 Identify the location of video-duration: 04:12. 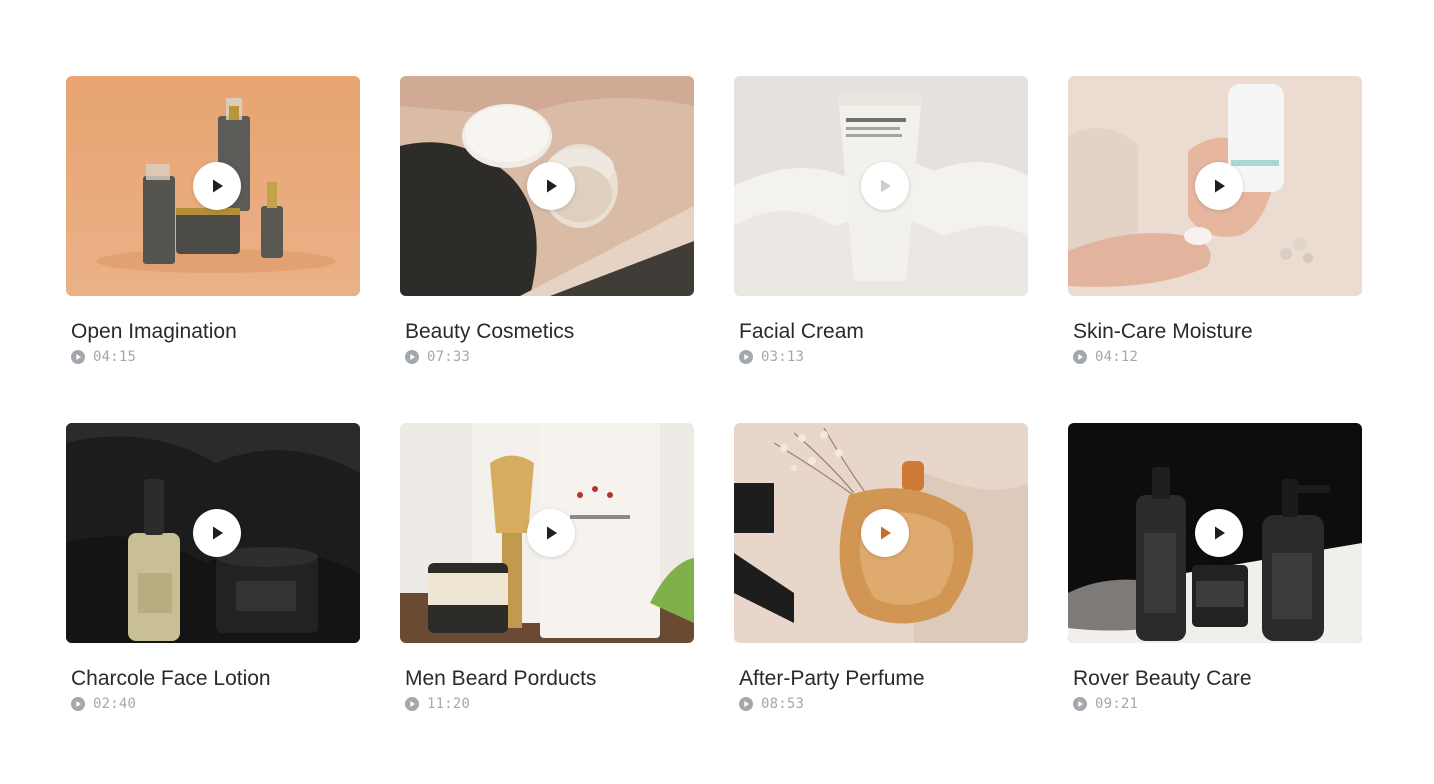
(1117, 357).